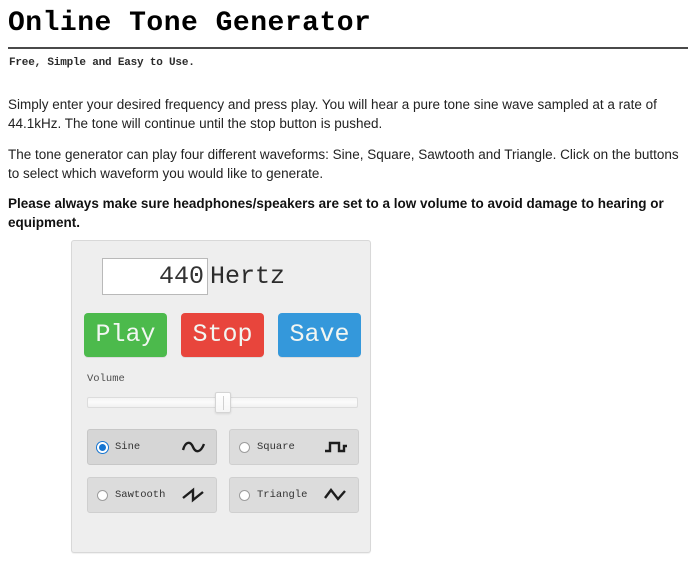  I want to click on volume-label: Volume, so click(106, 379).